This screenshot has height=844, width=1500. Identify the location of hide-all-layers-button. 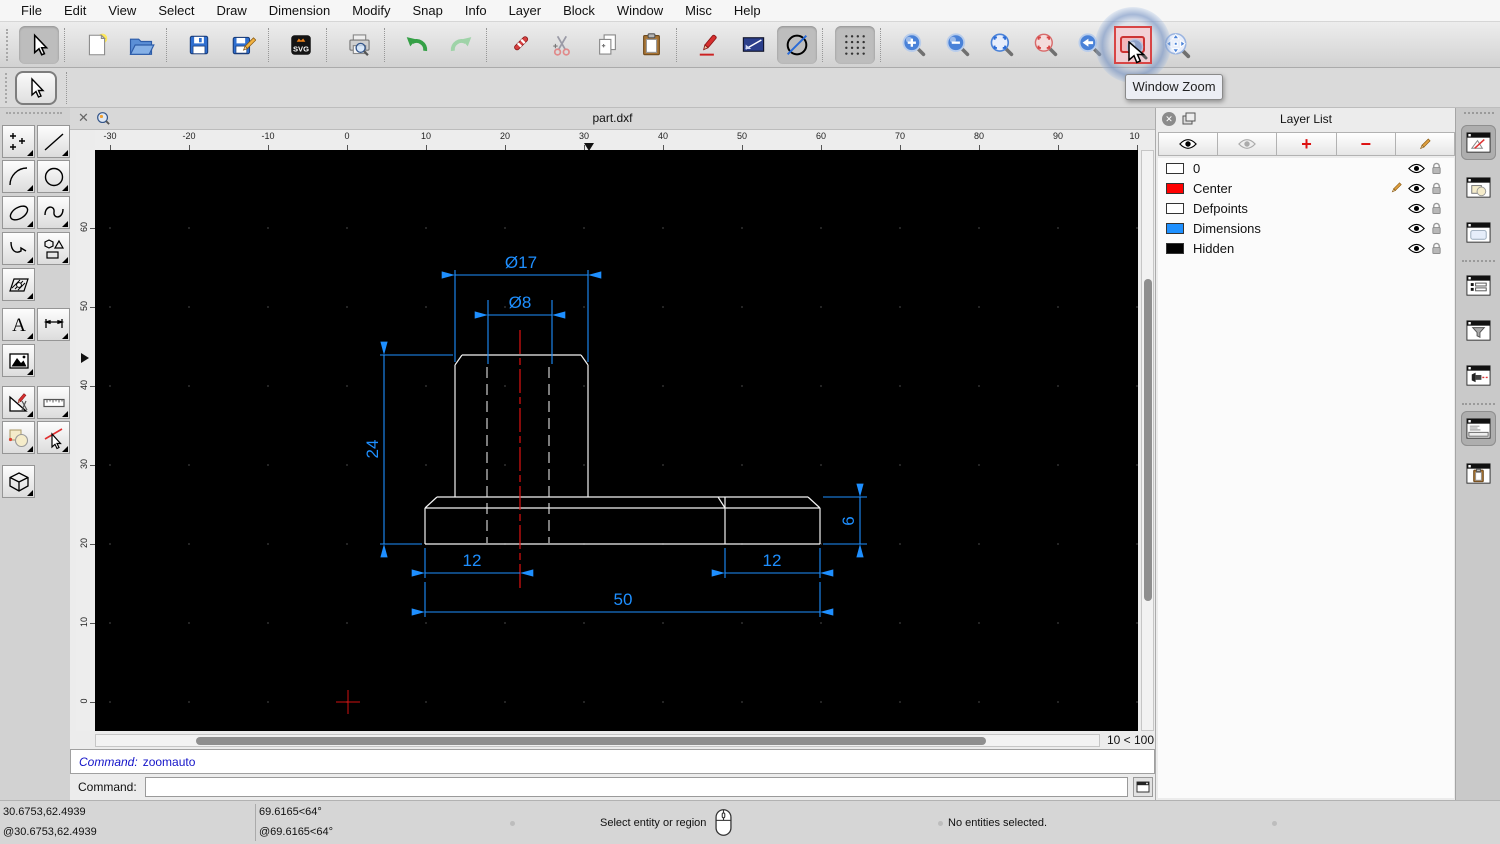
(1247, 144).